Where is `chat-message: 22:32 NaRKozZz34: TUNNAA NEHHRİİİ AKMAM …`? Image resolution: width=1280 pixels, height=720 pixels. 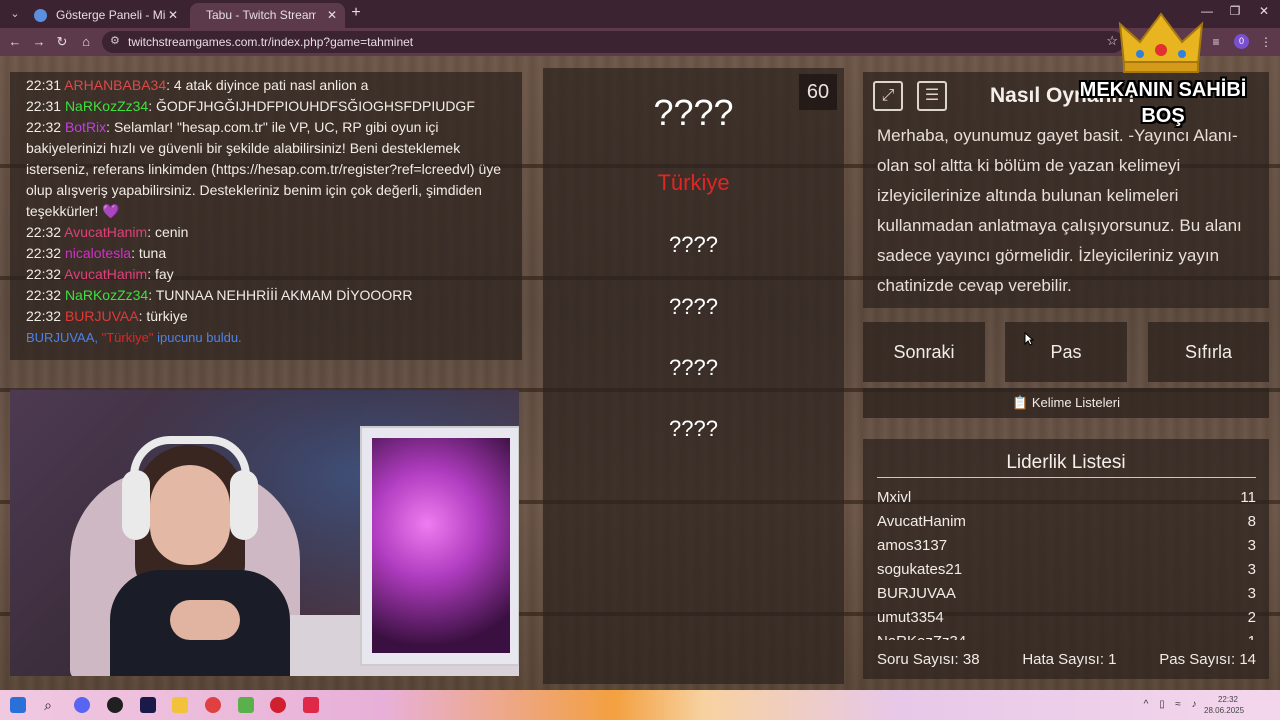 chat-message: 22:32 NaRKozZz34: TUNNAA NEHHRİİİ AKMAM … is located at coordinates (266, 295).